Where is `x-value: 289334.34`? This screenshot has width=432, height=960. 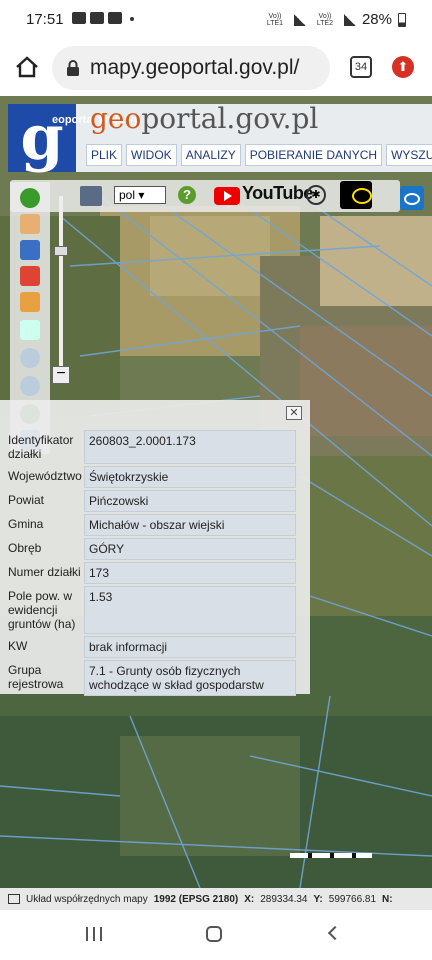
x-value: 289334.34 is located at coordinates (284, 899).